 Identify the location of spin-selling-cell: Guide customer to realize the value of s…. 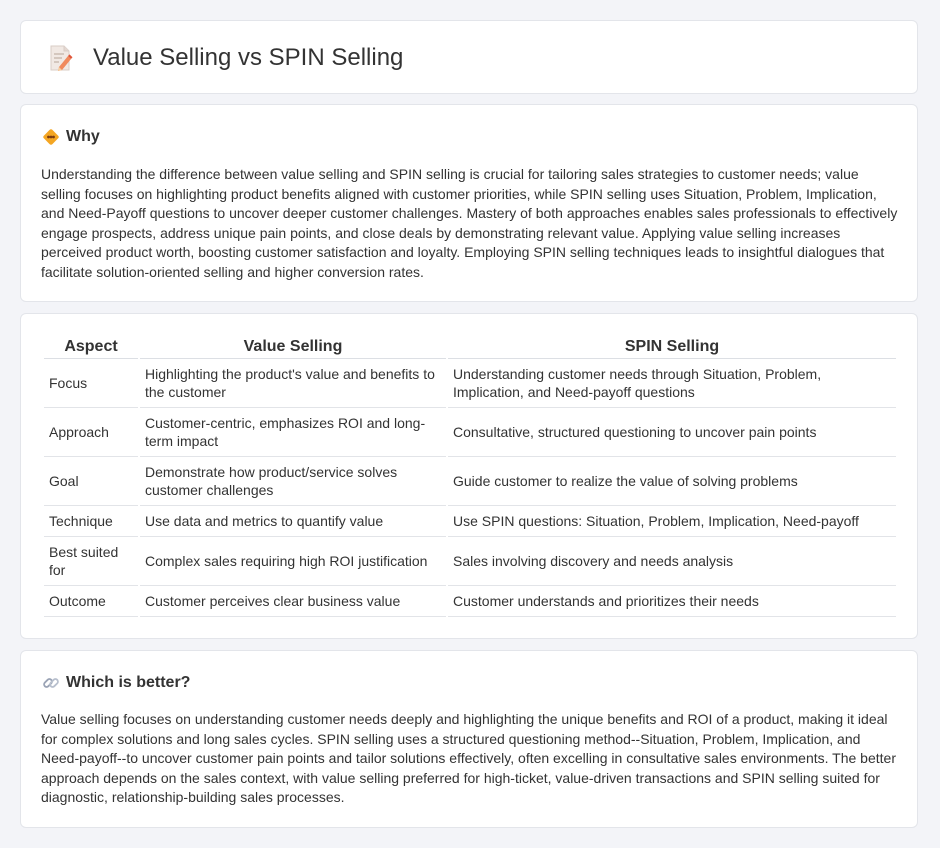
(672, 481).